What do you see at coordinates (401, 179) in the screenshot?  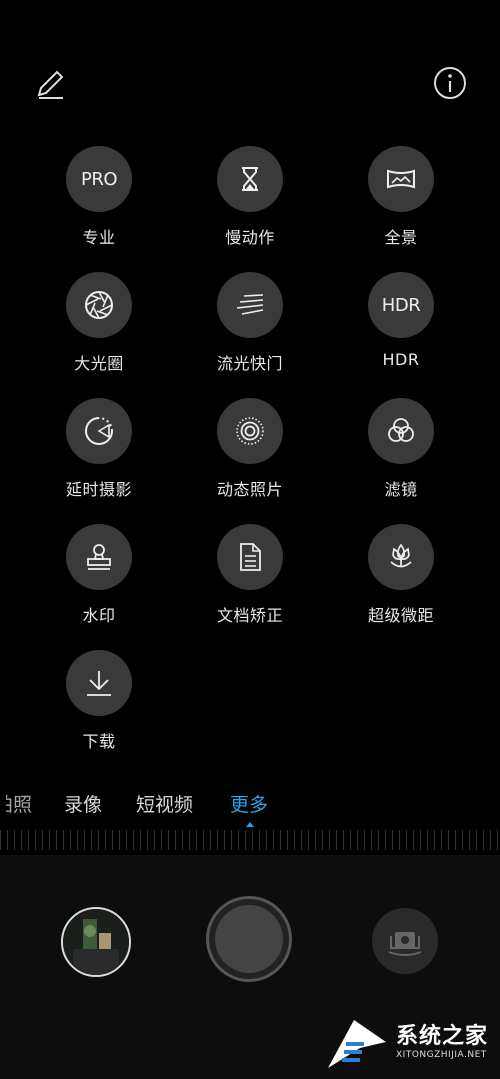 I see `panorama-icon` at bounding box center [401, 179].